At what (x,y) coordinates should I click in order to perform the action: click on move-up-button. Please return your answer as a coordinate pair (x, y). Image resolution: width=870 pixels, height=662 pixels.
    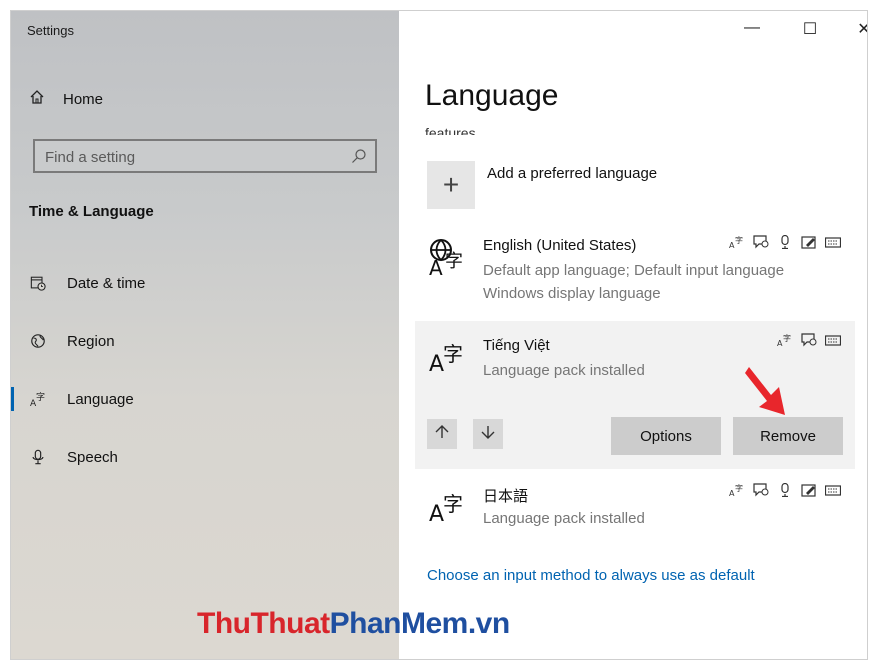
    Looking at the image, I should click on (442, 434).